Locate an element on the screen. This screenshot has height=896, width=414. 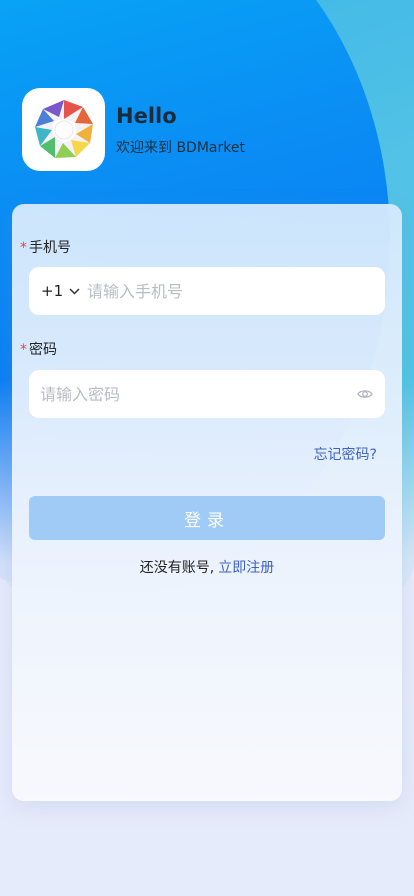
register-row: 还没有账号, 立即注册 is located at coordinates (207, 567).